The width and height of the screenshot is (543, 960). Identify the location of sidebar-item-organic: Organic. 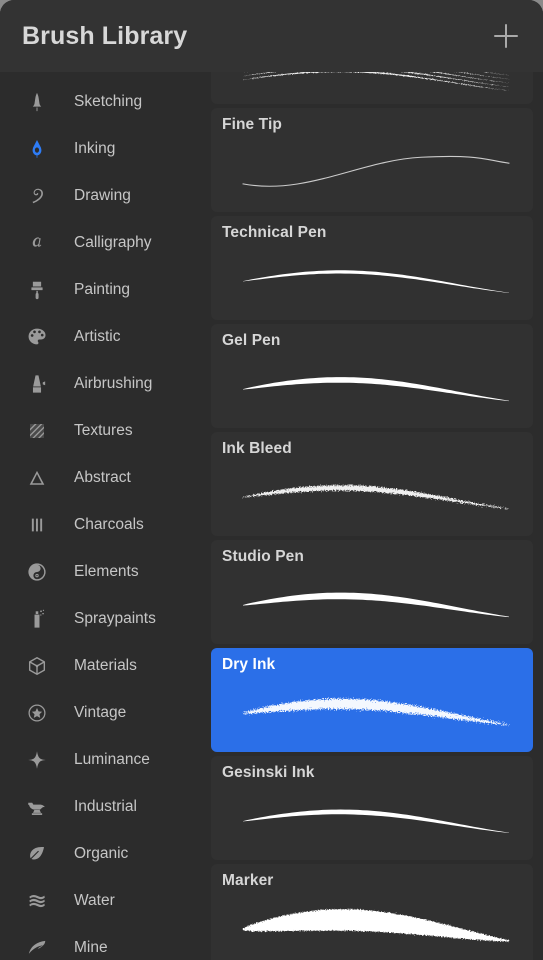
(105, 853).